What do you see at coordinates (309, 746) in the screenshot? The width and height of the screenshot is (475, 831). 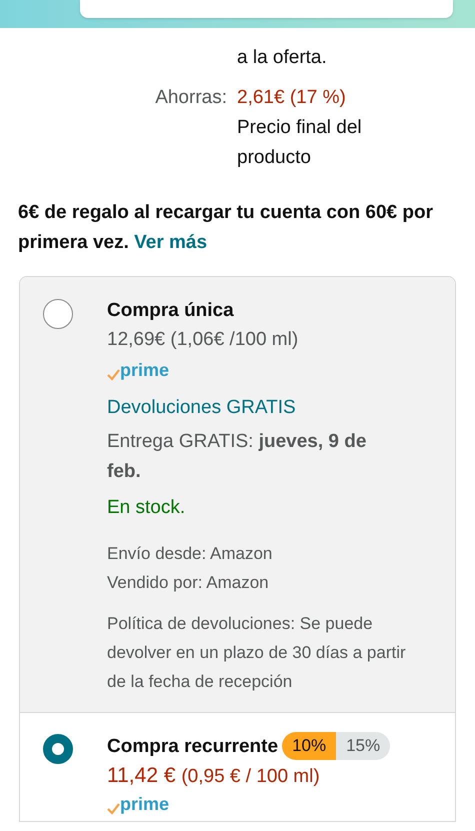 I see `discount-tier: 10%` at bounding box center [309, 746].